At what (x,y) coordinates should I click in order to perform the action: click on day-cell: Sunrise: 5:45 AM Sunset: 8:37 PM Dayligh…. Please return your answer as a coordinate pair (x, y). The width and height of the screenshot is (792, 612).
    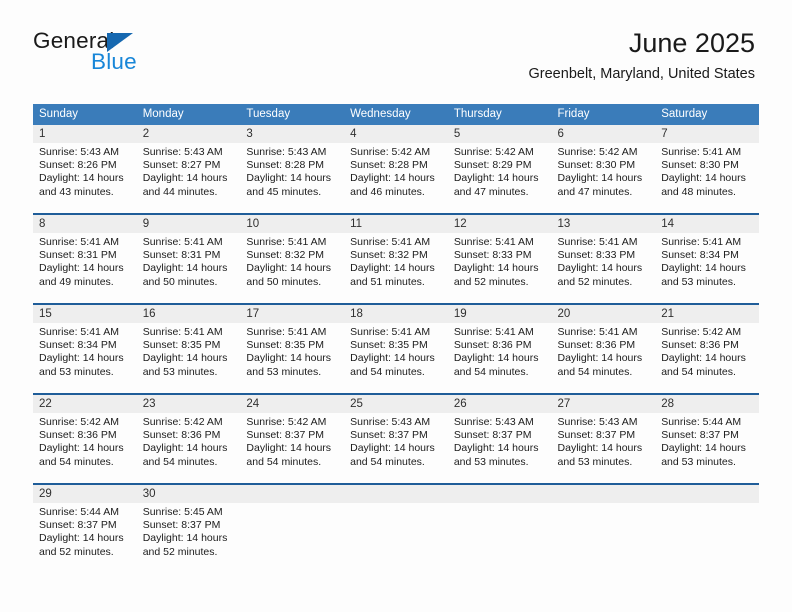
    Looking at the image, I should click on (188, 538).